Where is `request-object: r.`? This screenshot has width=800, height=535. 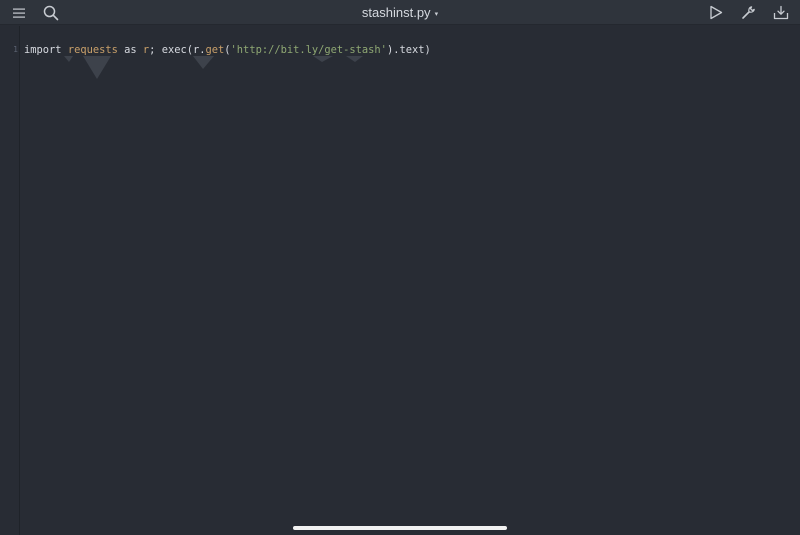 request-object: r. is located at coordinates (199, 50).